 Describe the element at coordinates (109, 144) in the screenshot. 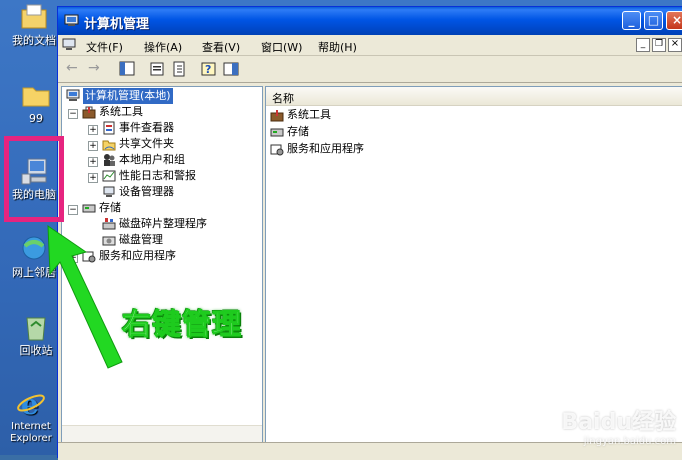

I see `shared-folder-icon` at that location.